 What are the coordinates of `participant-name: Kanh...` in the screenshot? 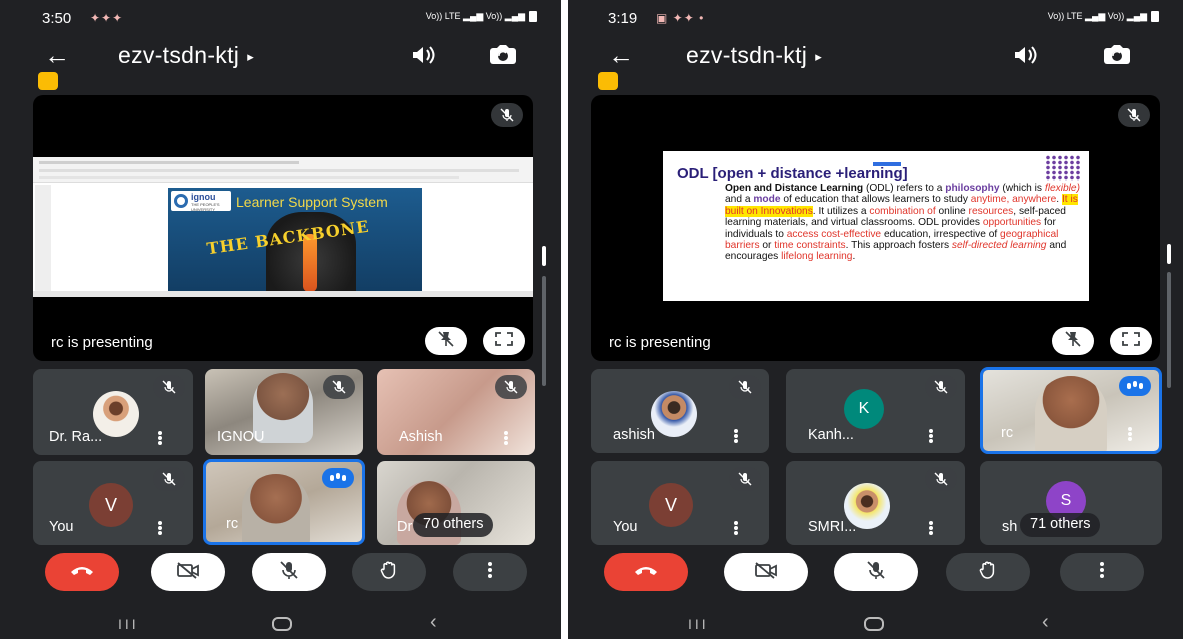 It's located at (831, 435).